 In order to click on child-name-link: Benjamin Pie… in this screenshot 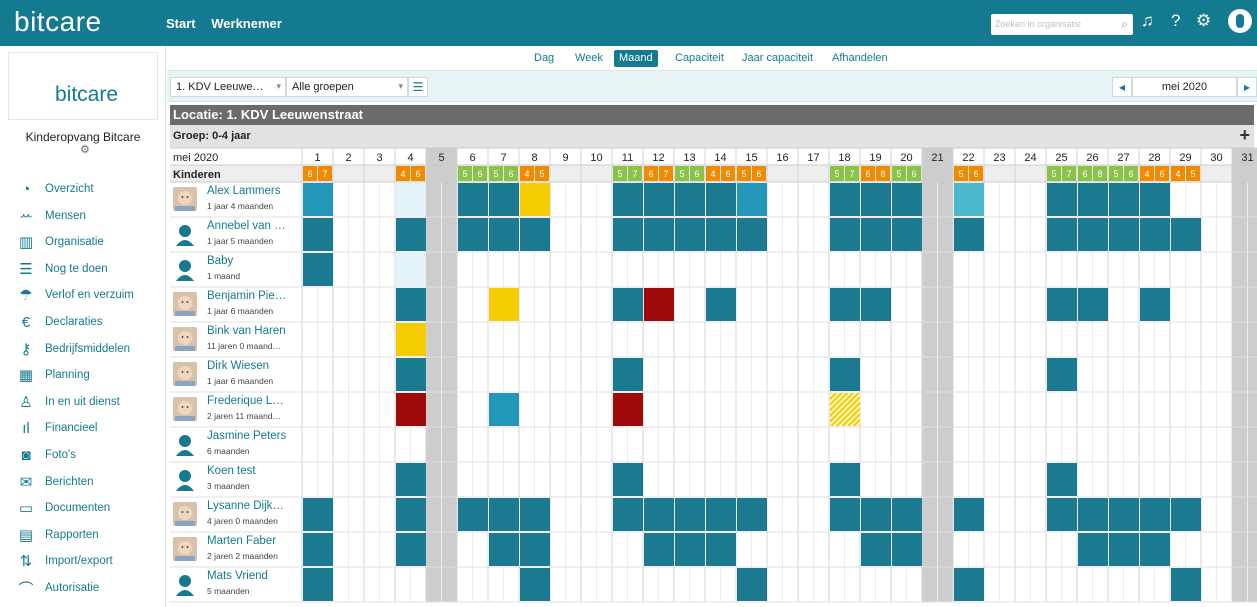, I will do `click(246, 296)`.